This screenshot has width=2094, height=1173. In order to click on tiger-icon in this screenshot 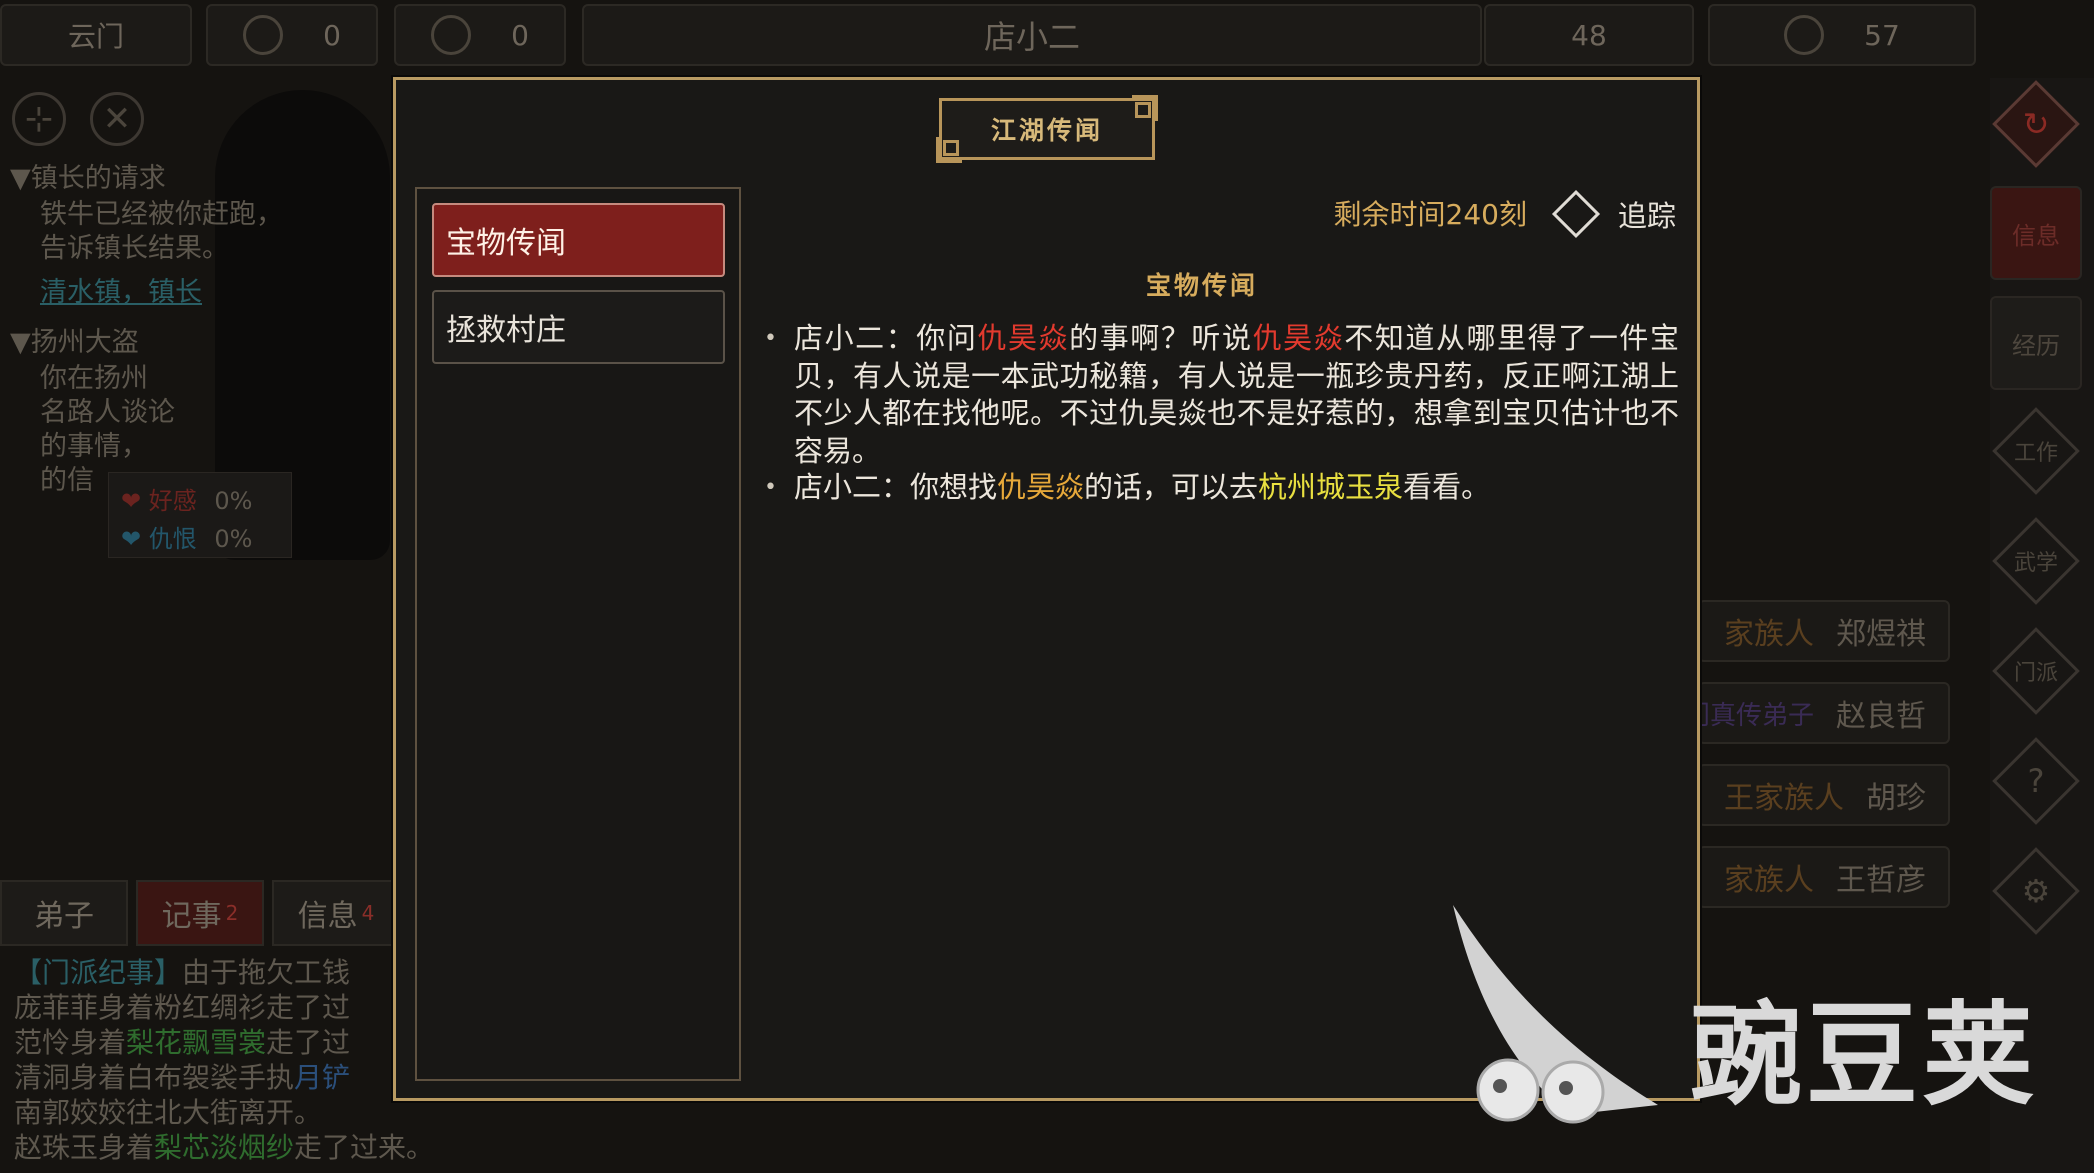, I will do `click(263, 35)`.